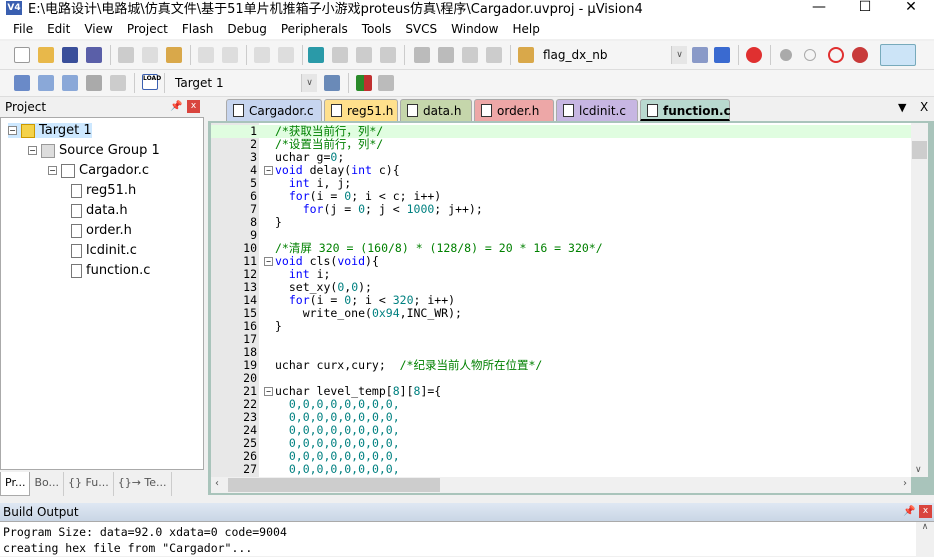  What do you see at coordinates (22, 55) in the screenshot?
I see `new-file-icon` at bounding box center [22, 55].